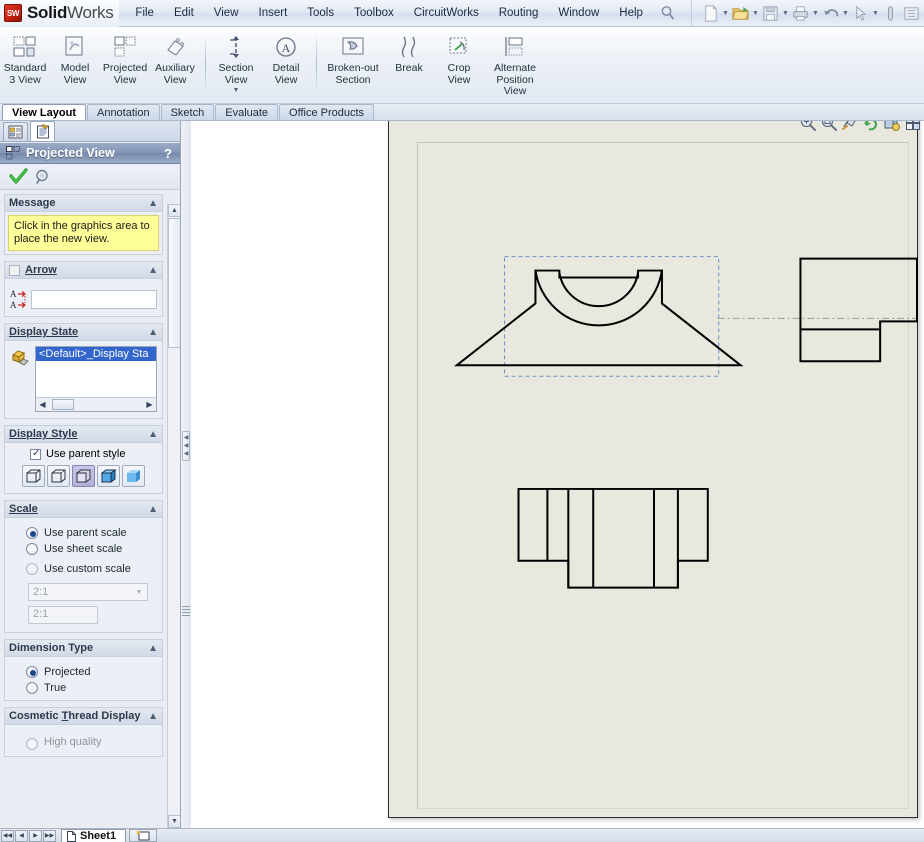  I want to click on wireframe-style-button, so click(33, 476).